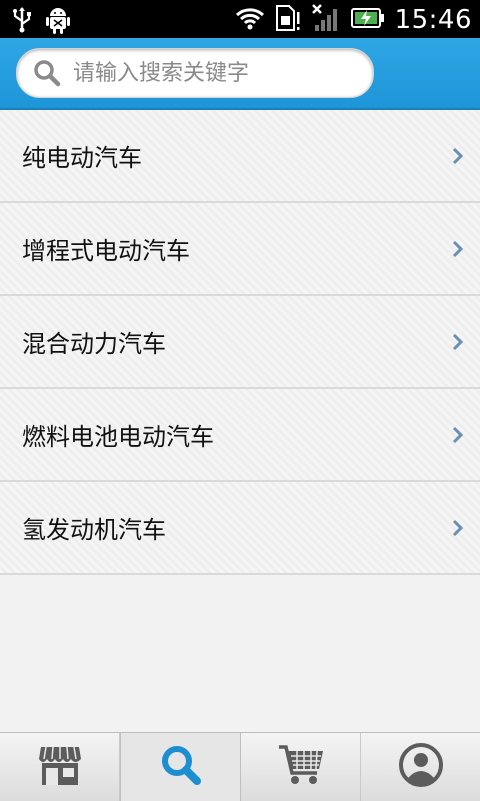 The image size is (480, 801). What do you see at coordinates (82, 158) in the screenshot?
I see `list-item-label: 纯电动汽车` at bounding box center [82, 158].